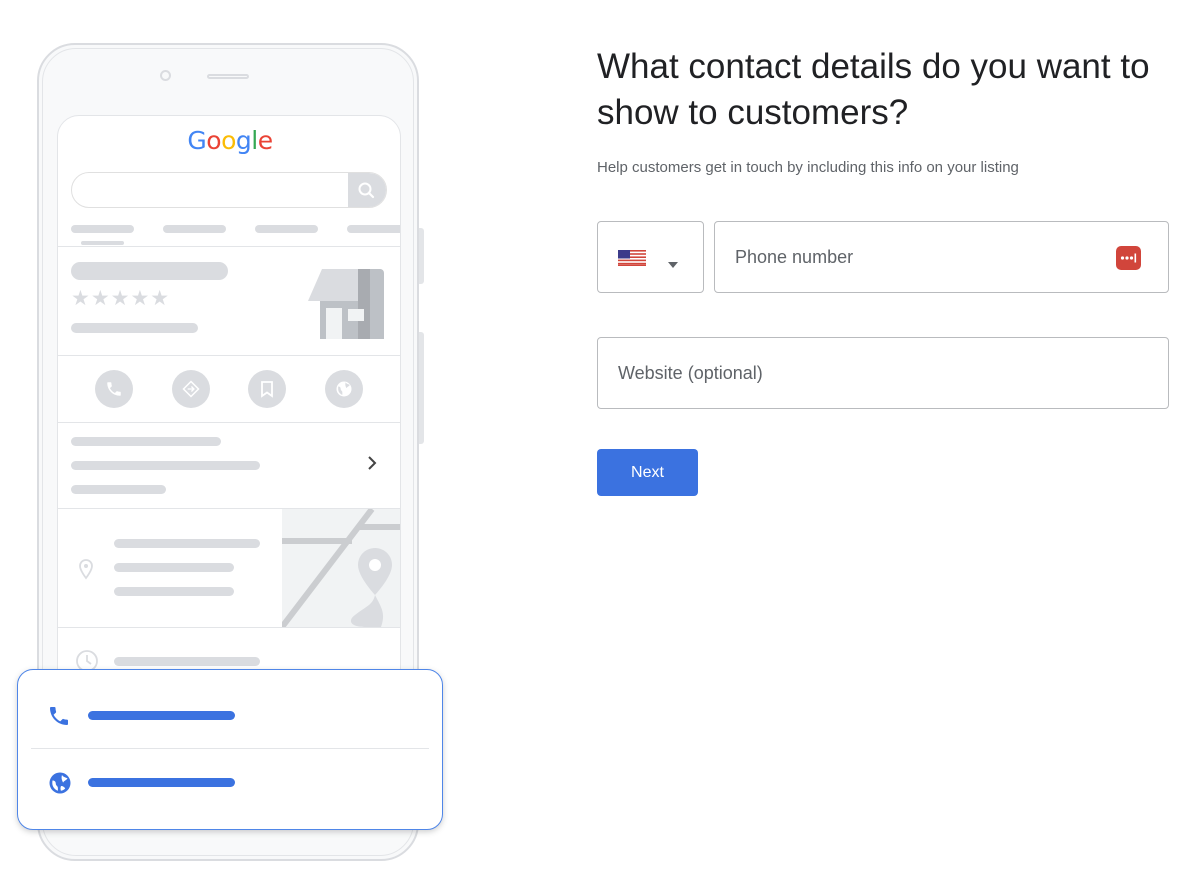  What do you see at coordinates (60, 785) in the screenshot?
I see `card-globe-icon` at bounding box center [60, 785].